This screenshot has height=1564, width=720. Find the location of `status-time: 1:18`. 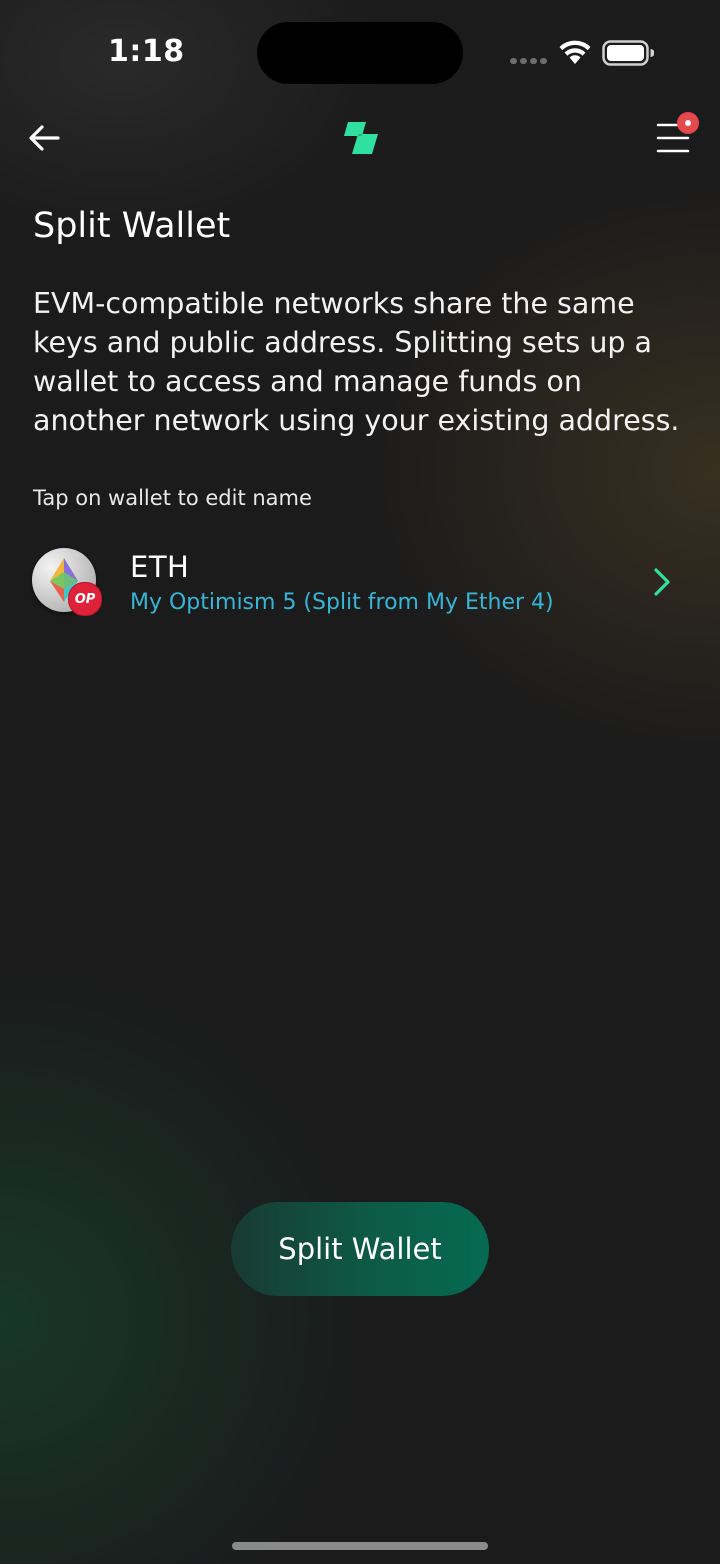

status-time: 1:18 is located at coordinates (146, 51).